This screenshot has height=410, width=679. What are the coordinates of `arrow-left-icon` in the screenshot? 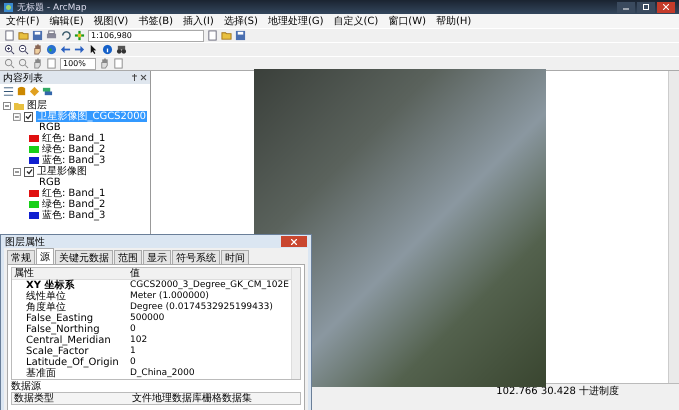 It's located at (65, 49).